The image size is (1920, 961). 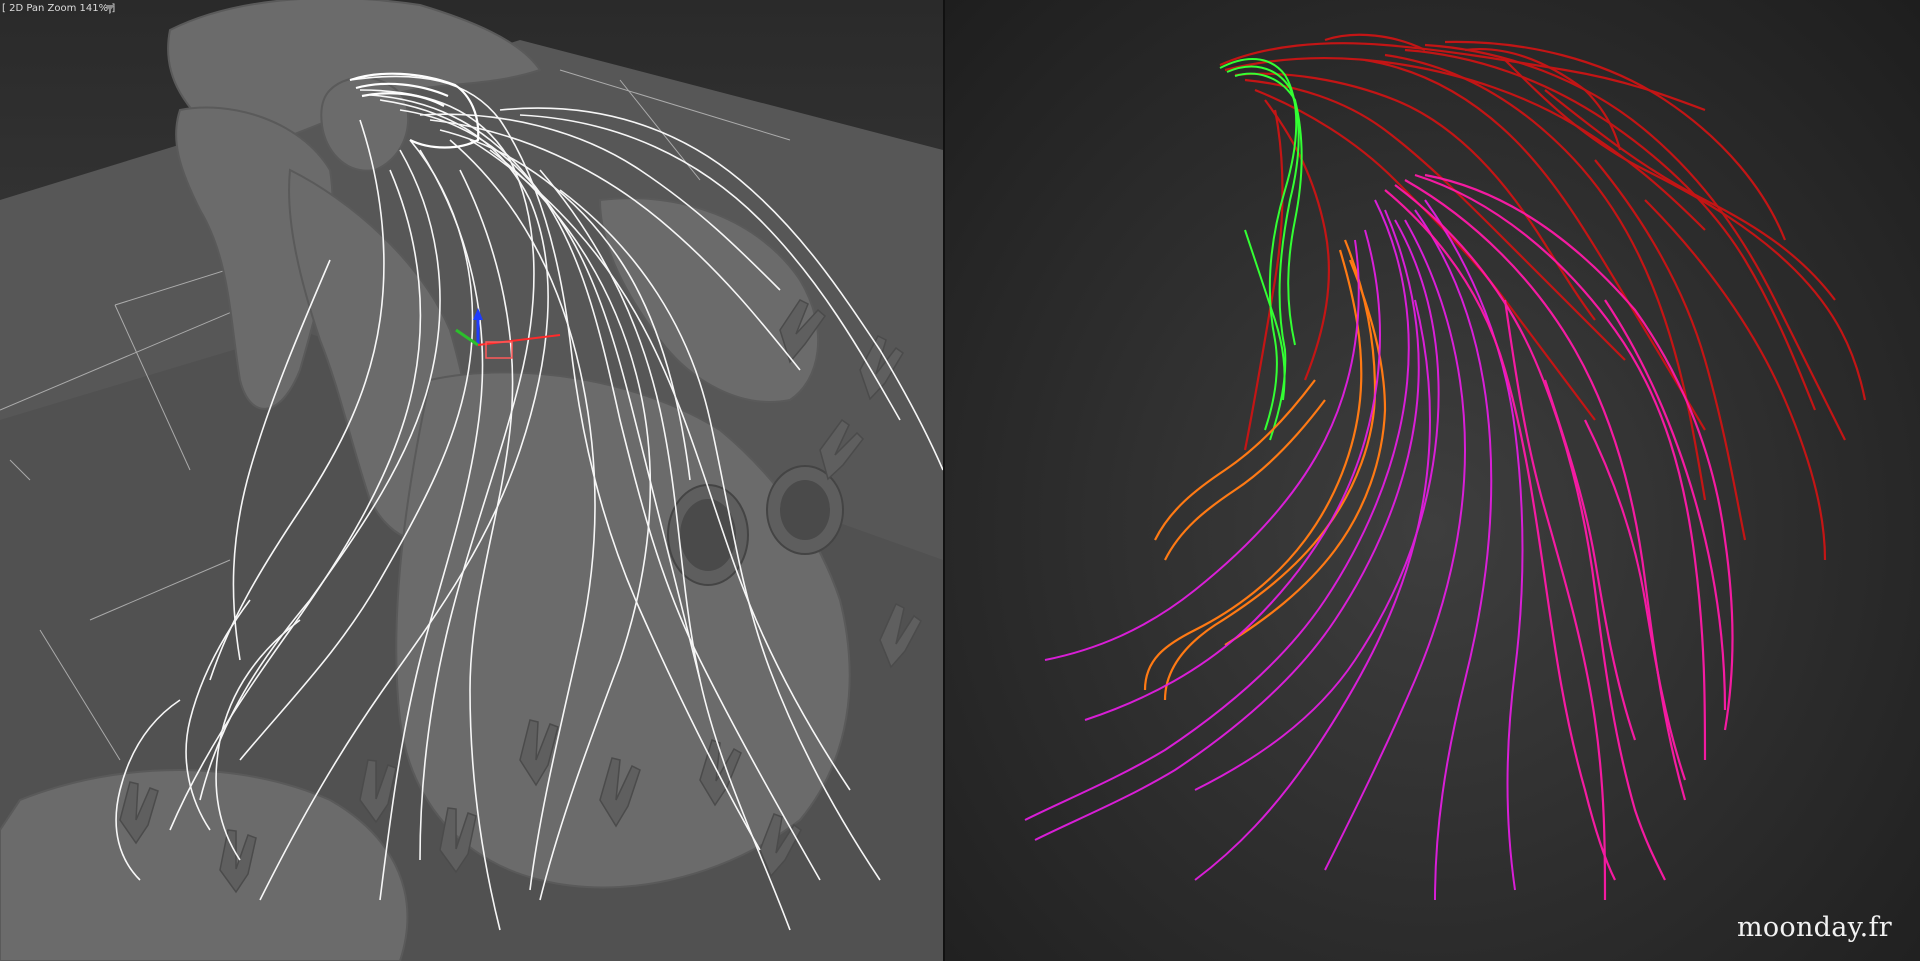 What do you see at coordinates (1265, 470) in the screenshot?
I see `guide-strands-orange` at bounding box center [1265, 470].